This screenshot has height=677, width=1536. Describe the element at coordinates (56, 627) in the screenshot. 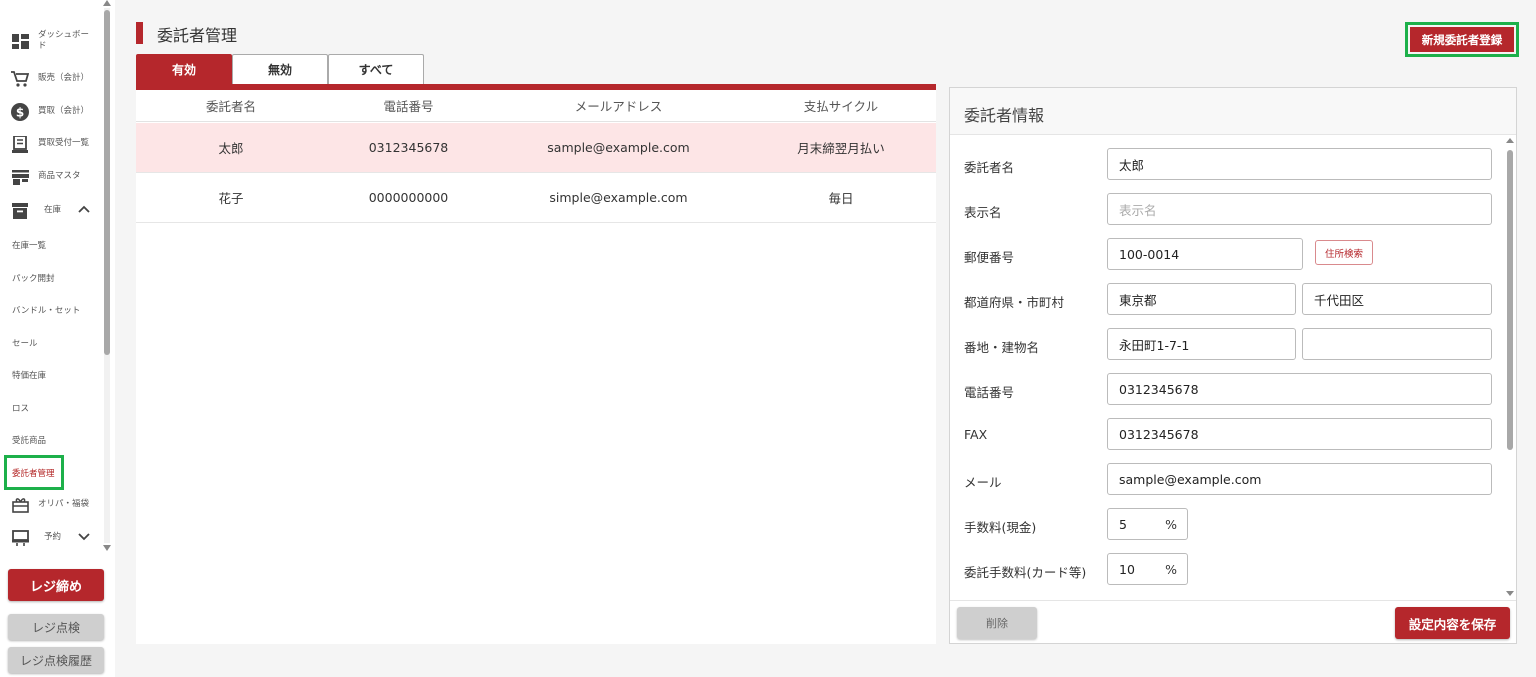

I see `register-check-button: レジ点検` at that location.